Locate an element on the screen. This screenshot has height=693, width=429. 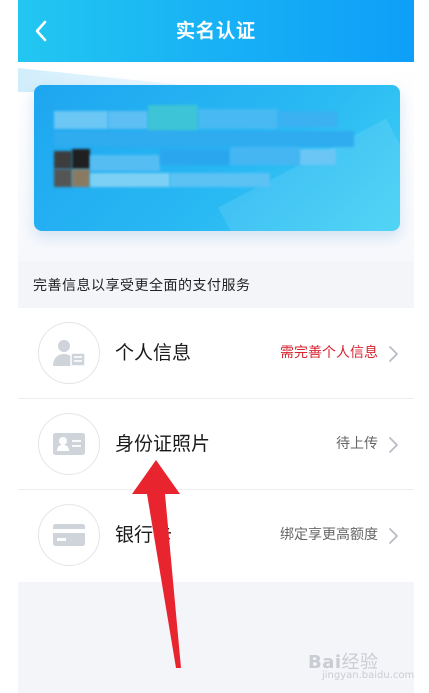
watermark-url: jingyan.baidu.com is located at coordinates (368, 675).